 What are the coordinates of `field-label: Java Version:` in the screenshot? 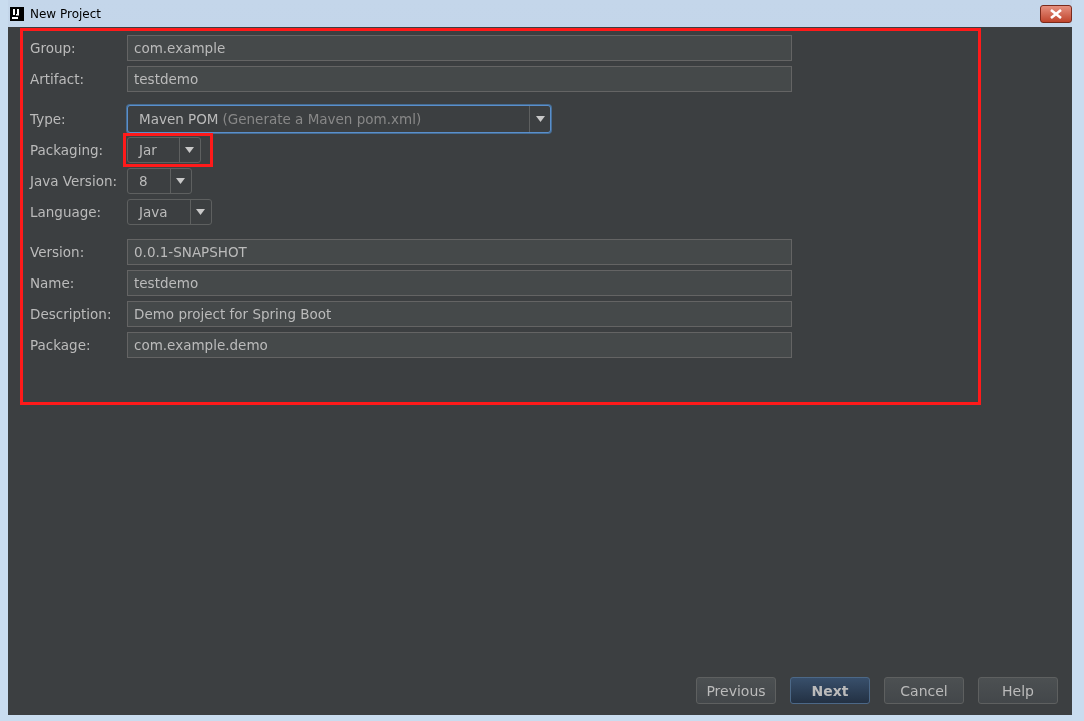 It's located at (74, 181).